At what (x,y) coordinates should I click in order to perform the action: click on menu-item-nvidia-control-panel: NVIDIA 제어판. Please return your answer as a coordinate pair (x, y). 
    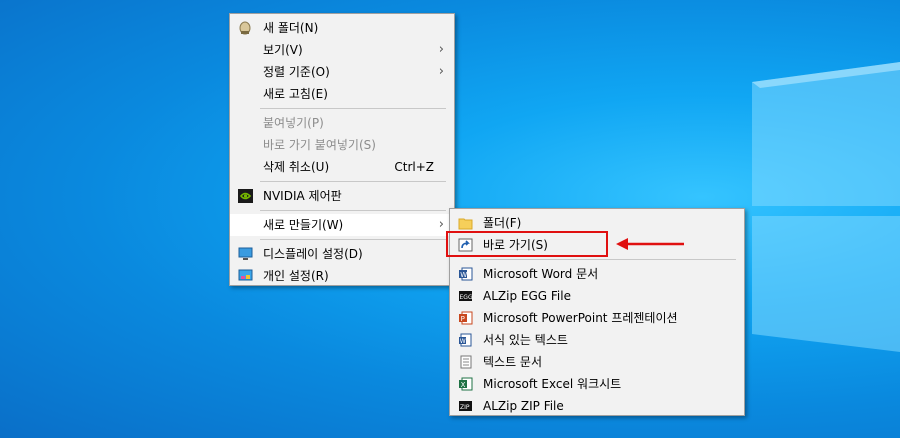
    Looking at the image, I should click on (342, 196).